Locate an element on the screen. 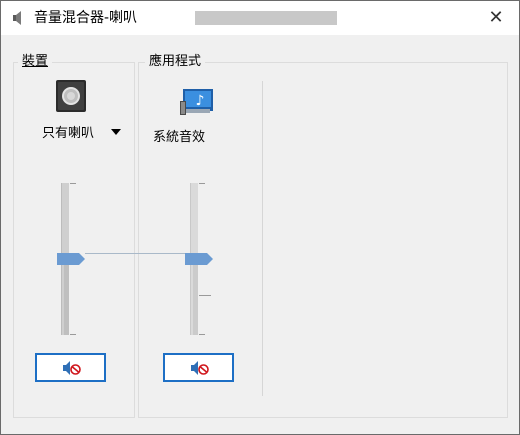 The image size is (520, 435). speaker-icon is located at coordinates (17, 18).